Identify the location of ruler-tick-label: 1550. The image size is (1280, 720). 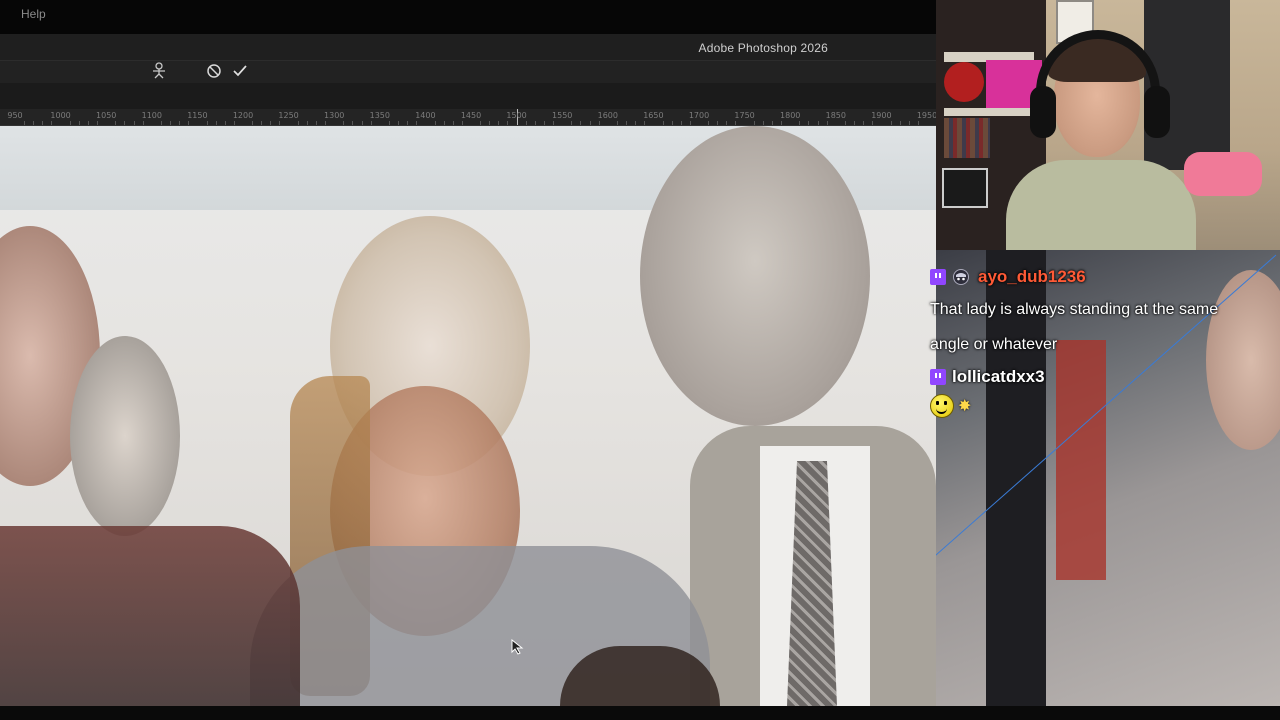
(562, 115).